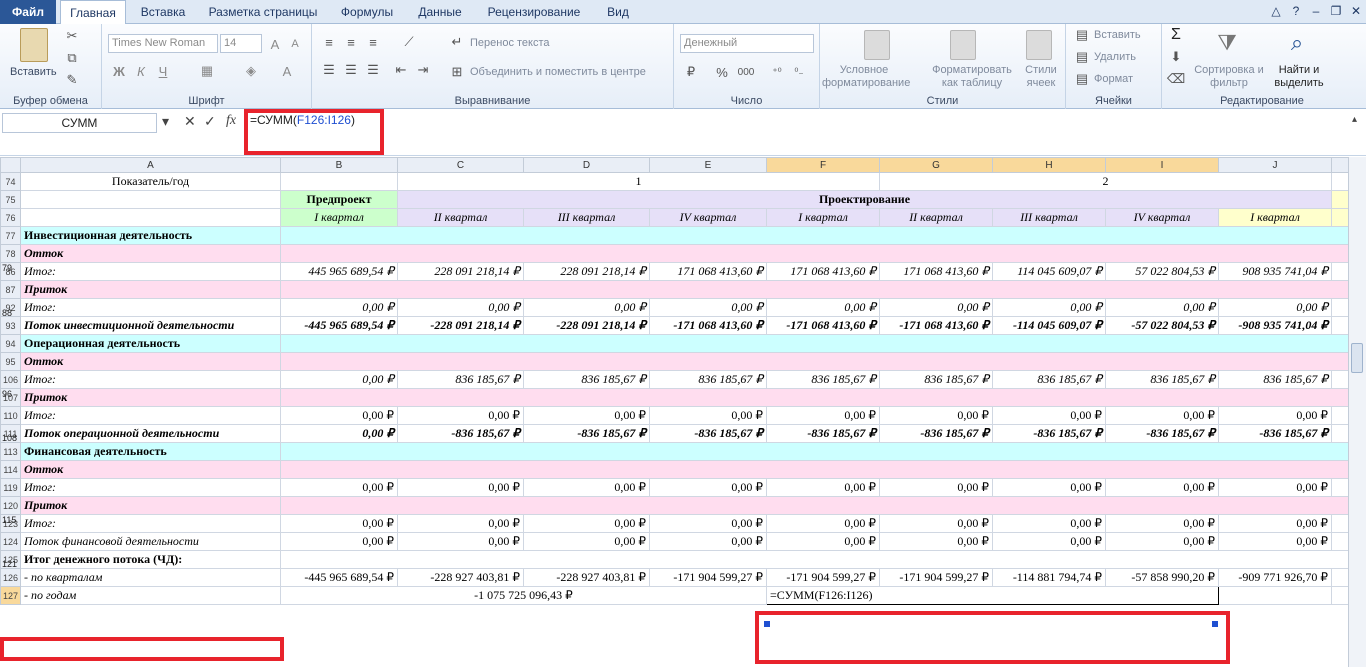 Image resolution: width=1366 pixels, height=667 pixels. Describe the element at coordinates (10, 505) in the screenshot. I see `row-header: 120` at that location.